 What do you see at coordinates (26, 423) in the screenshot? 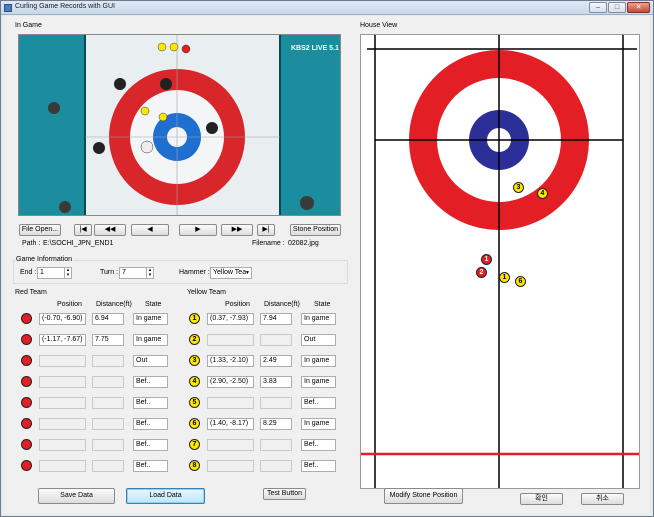
I see `red-stone-marker` at bounding box center [26, 423].